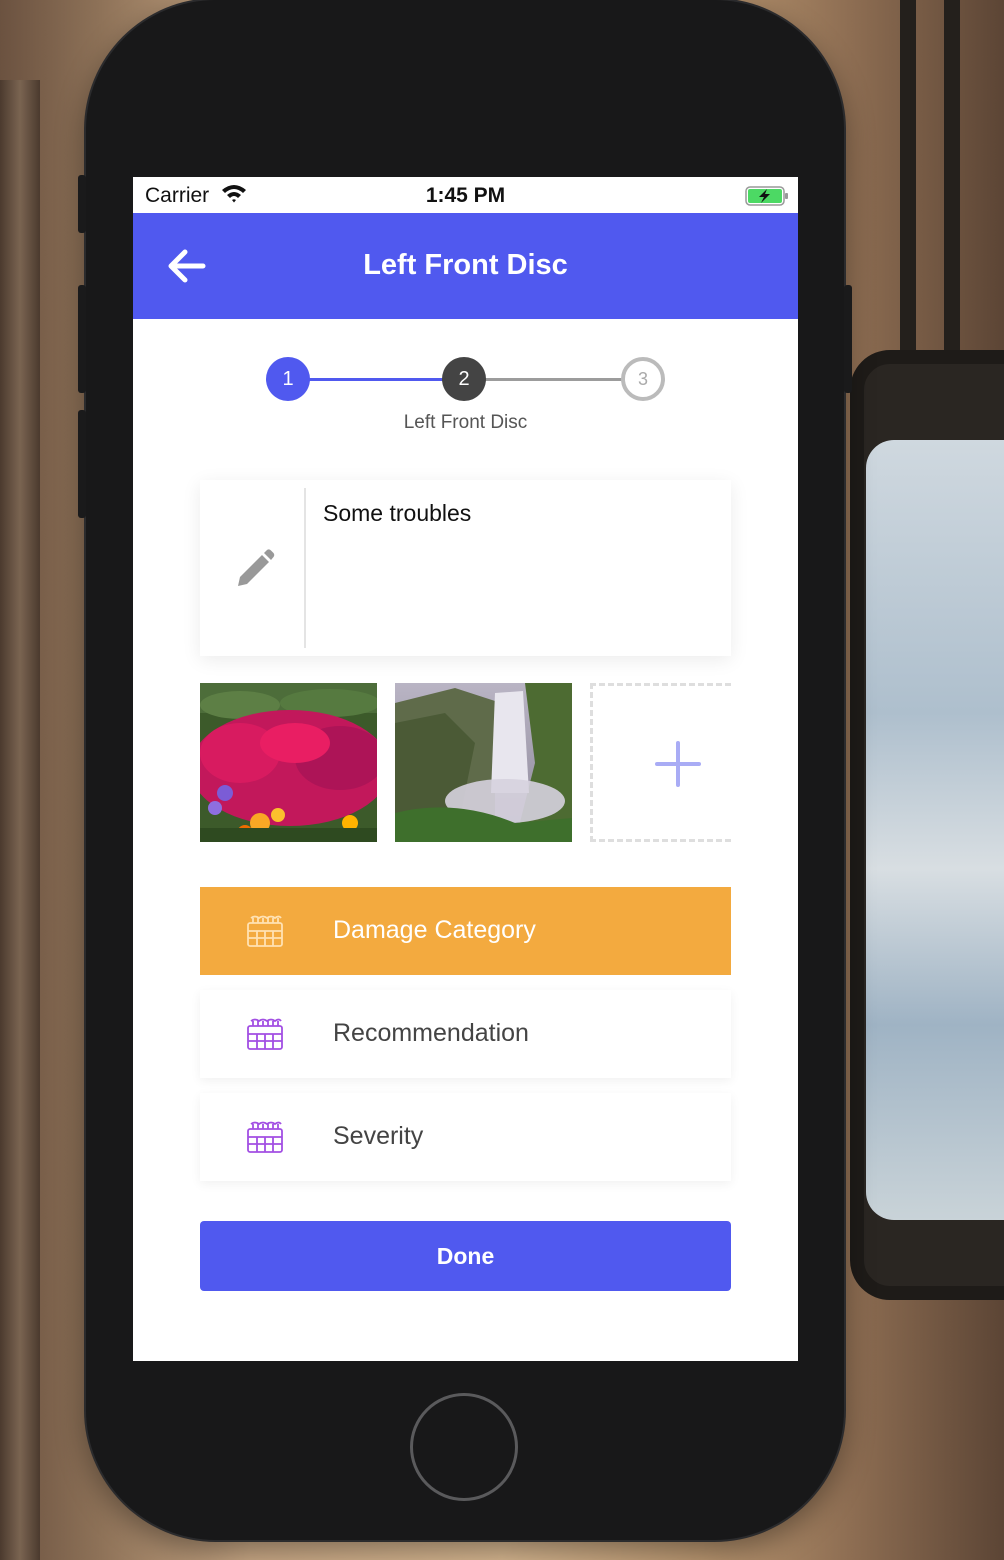  What do you see at coordinates (848, 339) in the screenshot?
I see `power-button` at bounding box center [848, 339].